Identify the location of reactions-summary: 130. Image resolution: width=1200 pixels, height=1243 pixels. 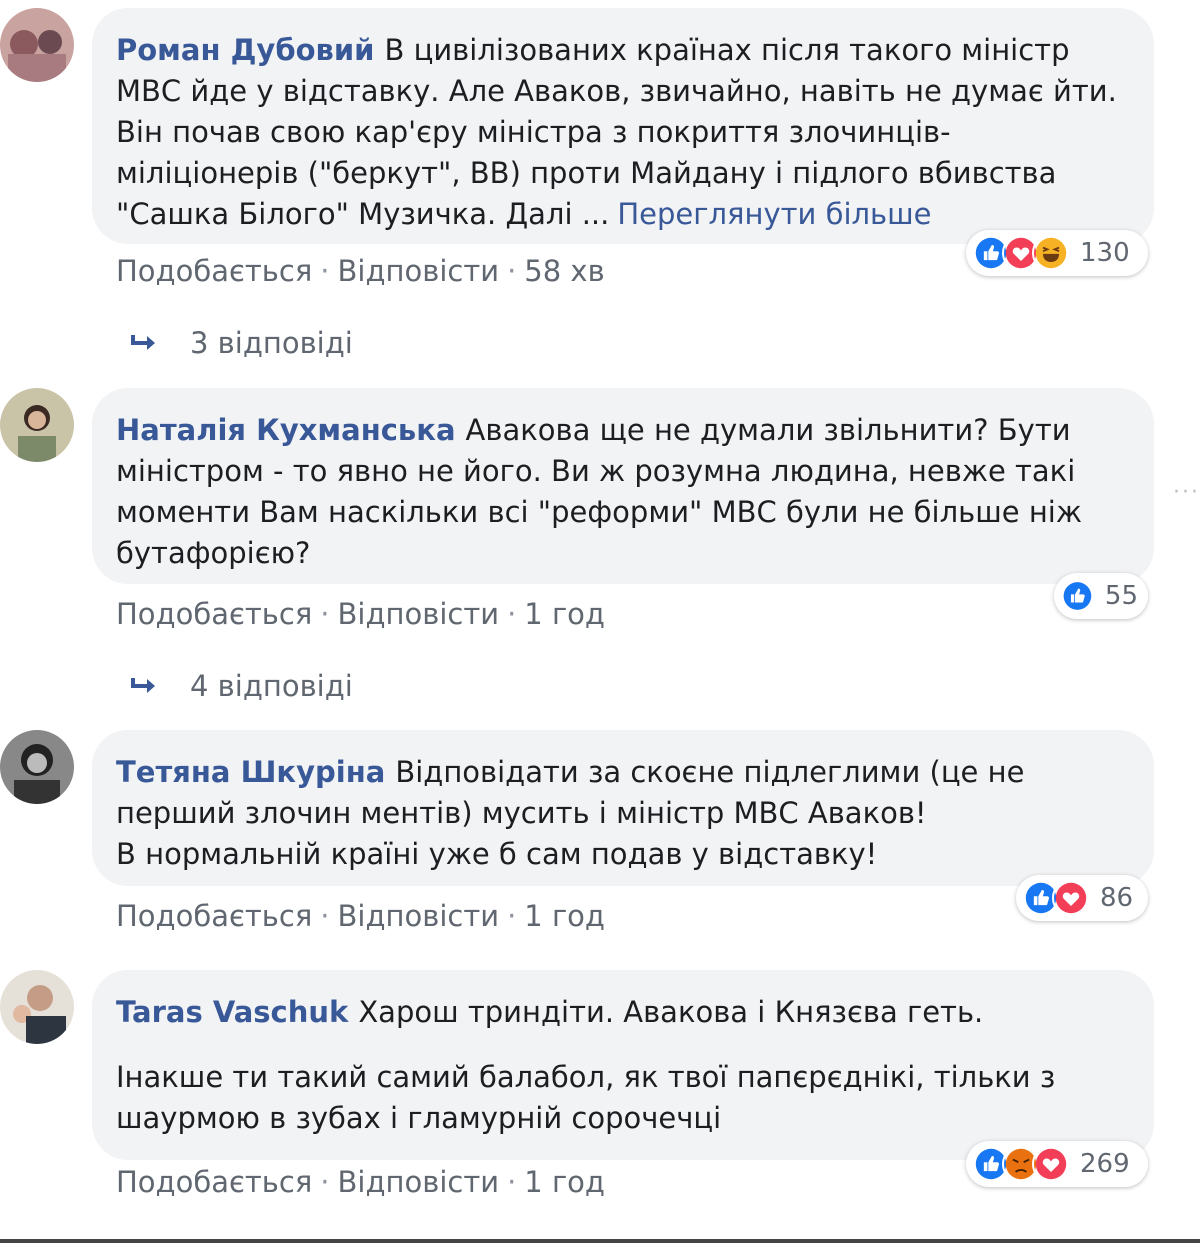
(1057, 253).